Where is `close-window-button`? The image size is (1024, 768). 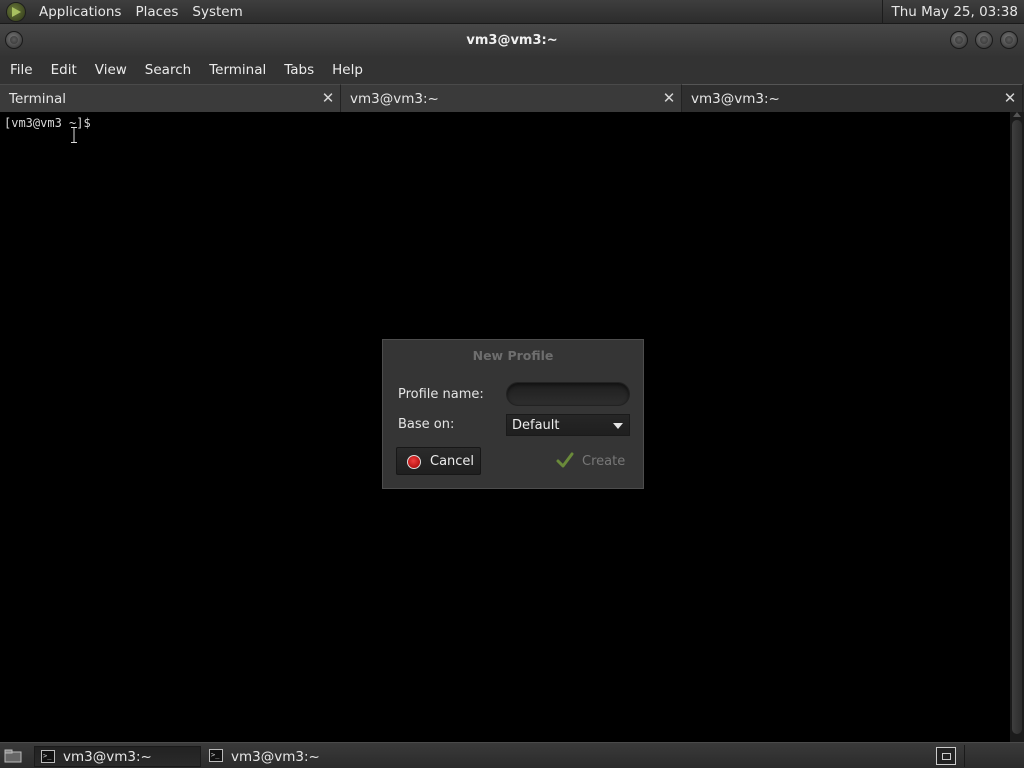 close-window-button is located at coordinates (1009, 40).